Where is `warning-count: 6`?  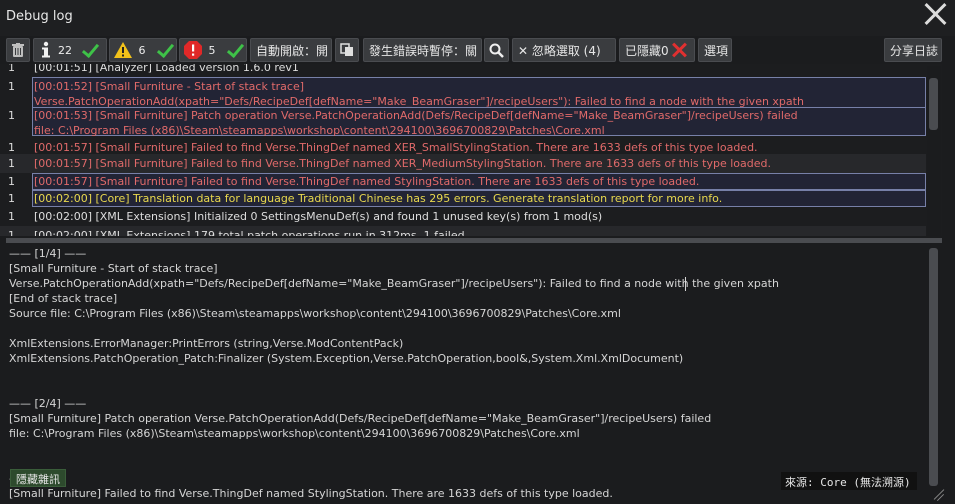 warning-count: 6 is located at coordinates (142, 50).